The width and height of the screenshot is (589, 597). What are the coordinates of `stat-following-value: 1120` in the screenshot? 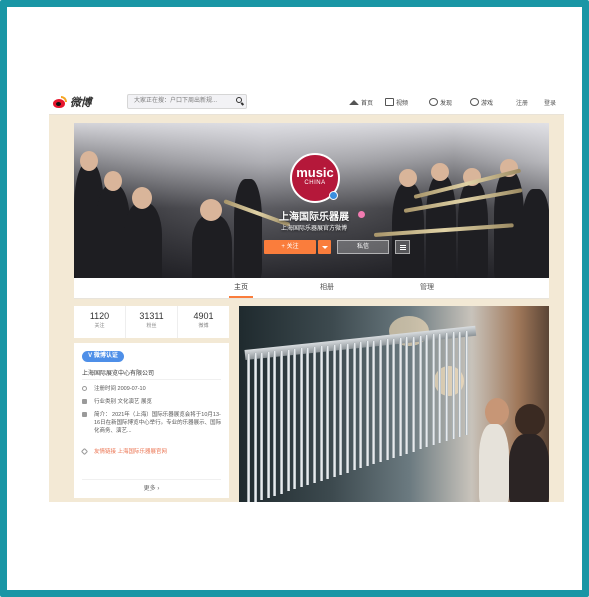 It's located at (99, 316).